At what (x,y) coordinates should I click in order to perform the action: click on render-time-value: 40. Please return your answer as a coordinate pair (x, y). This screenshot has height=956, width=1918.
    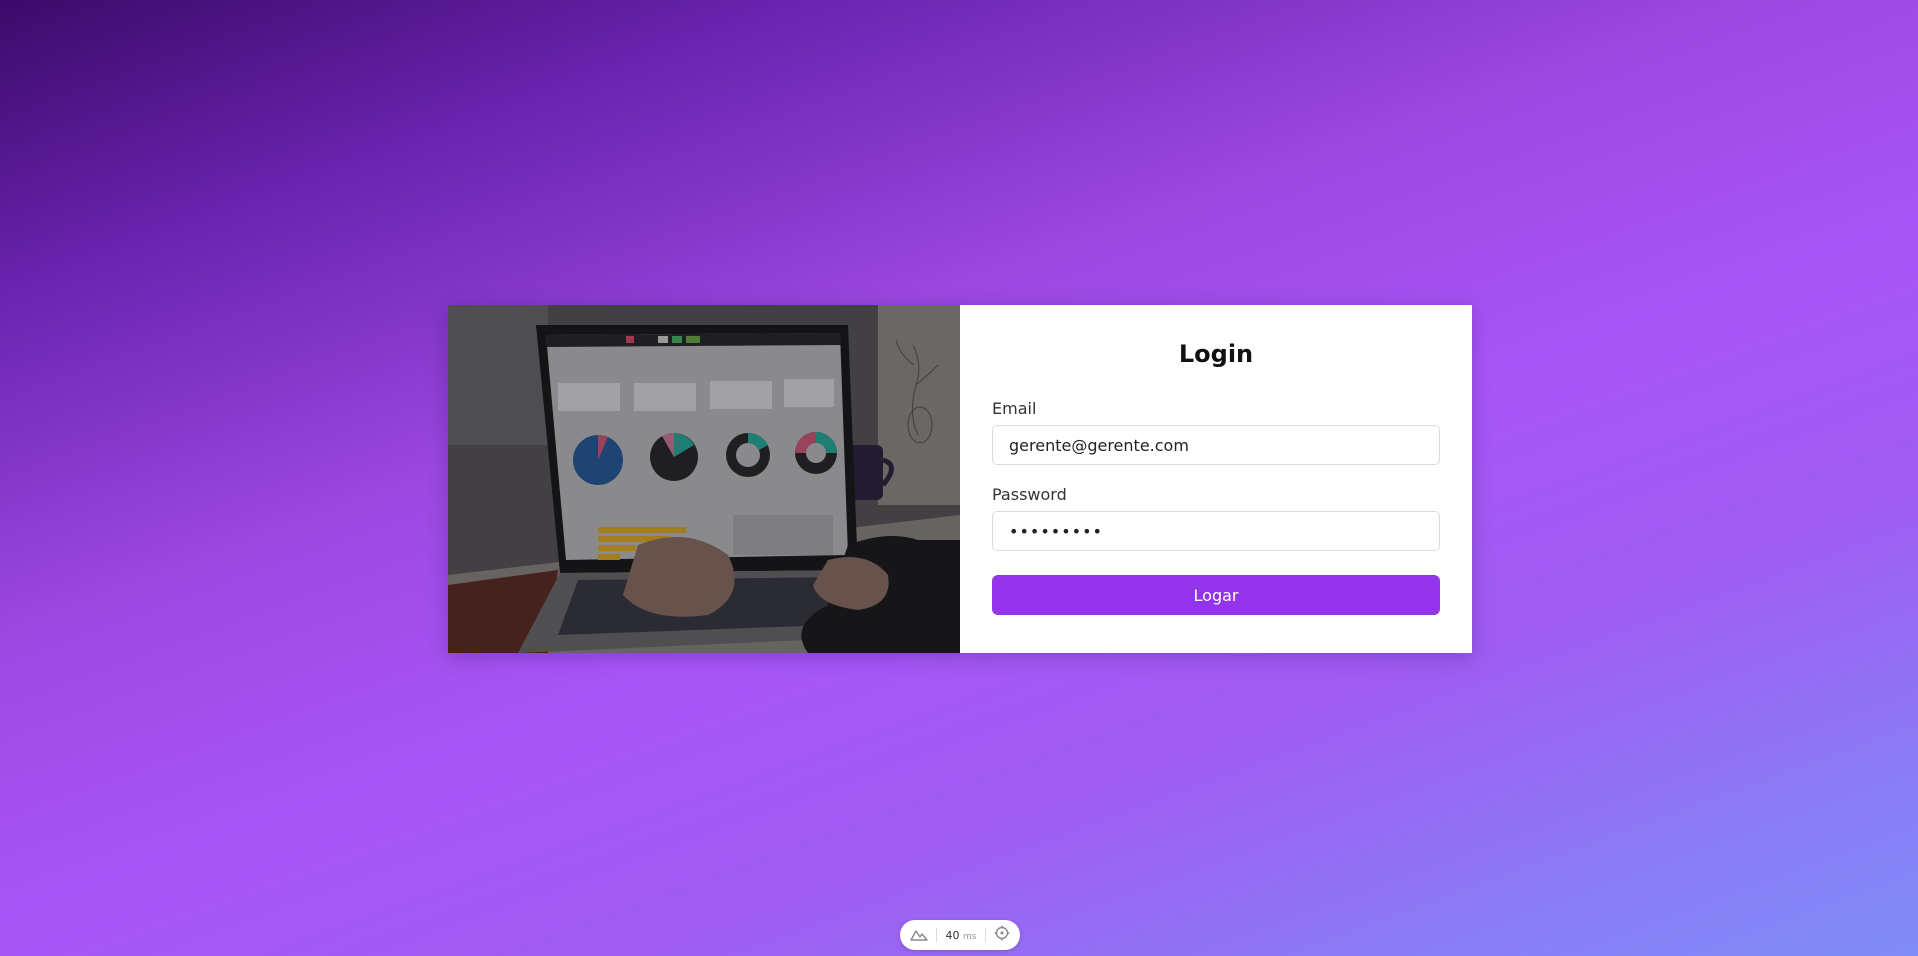
    Looking at the image, I should click on (952, 935).